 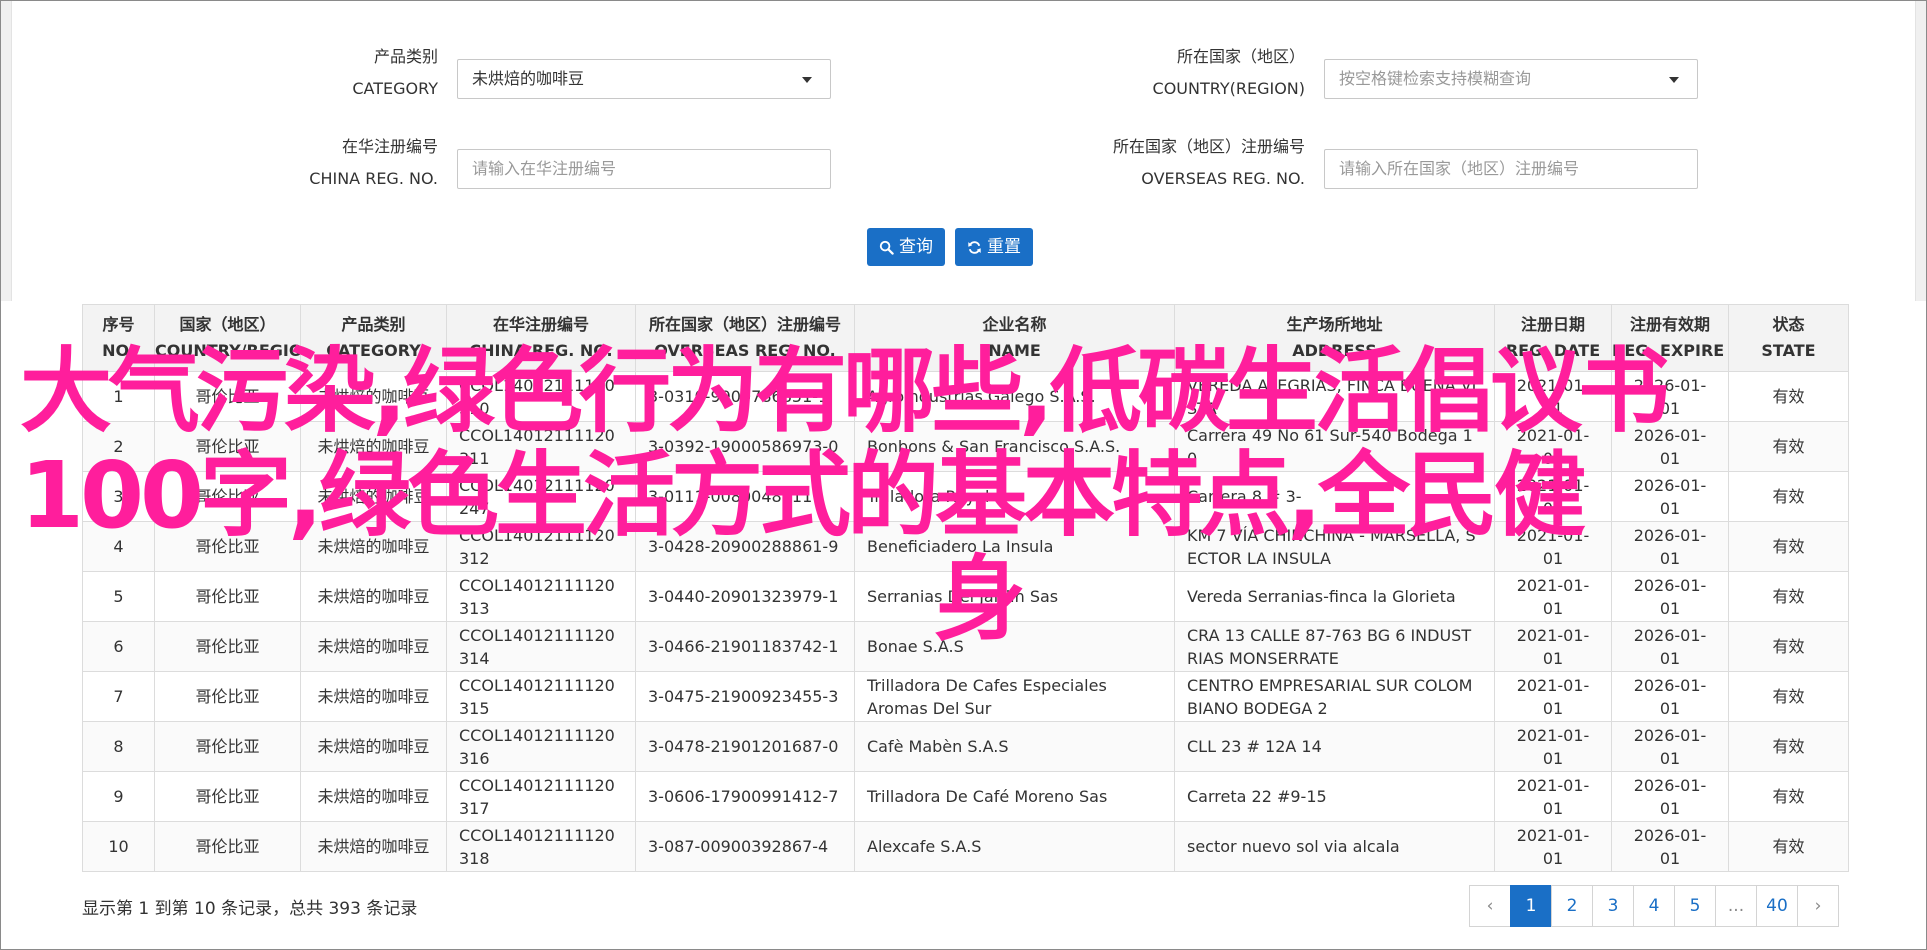 I want to click on column-header-name: 企业名称 NAME, so click(x=1014, y=338).